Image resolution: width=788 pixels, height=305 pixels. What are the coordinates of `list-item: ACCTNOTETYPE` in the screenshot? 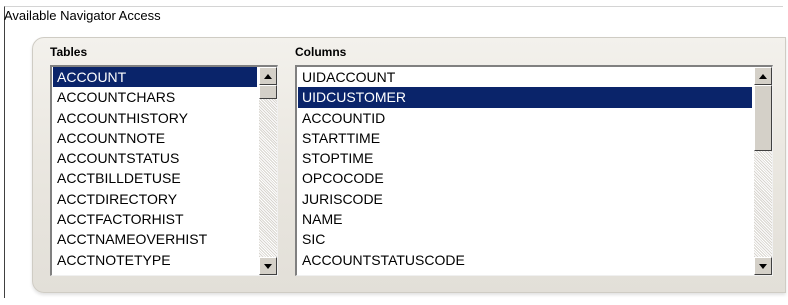 It's located at (155, 260).